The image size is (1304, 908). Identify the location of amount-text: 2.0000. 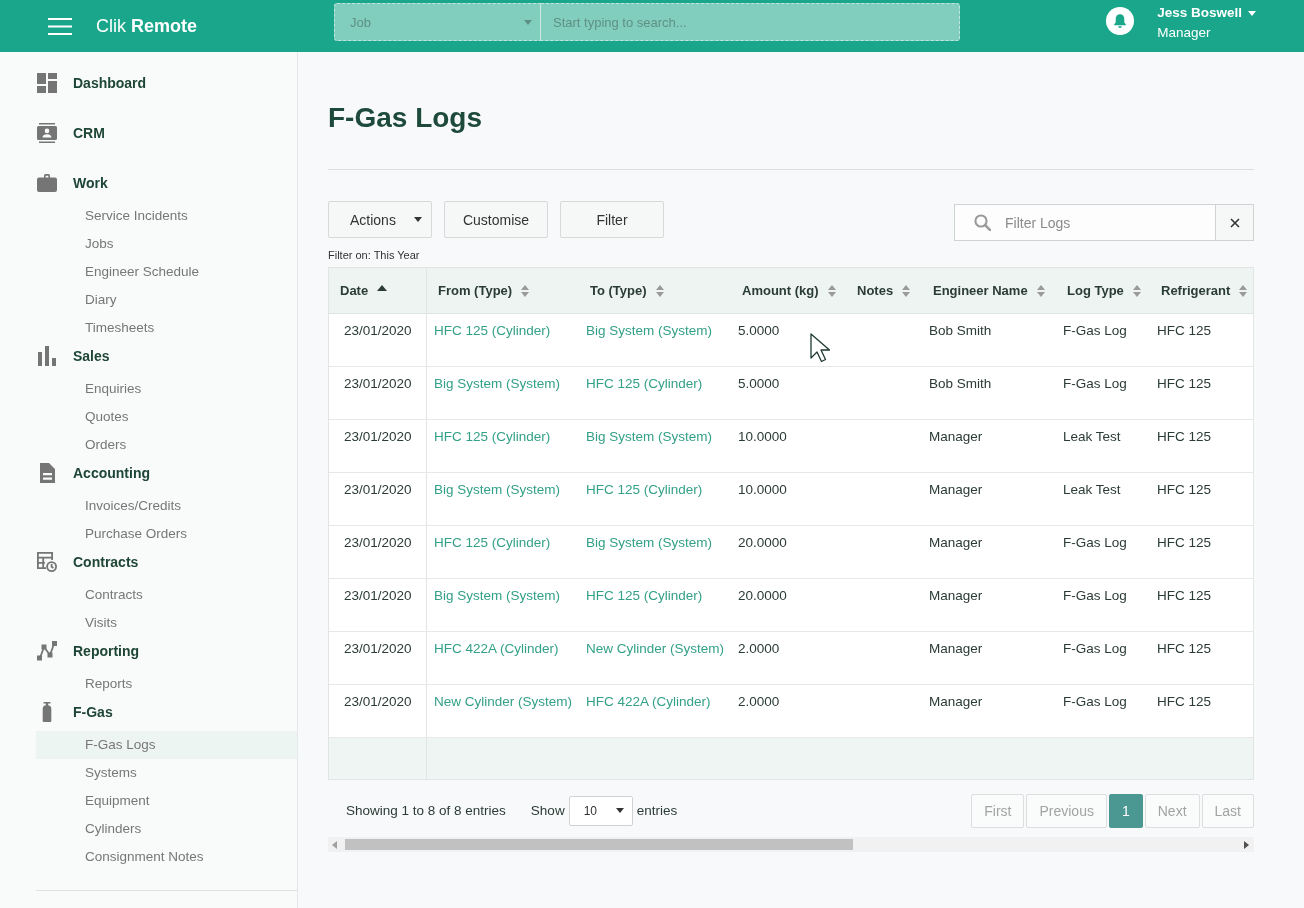
(759, 648).